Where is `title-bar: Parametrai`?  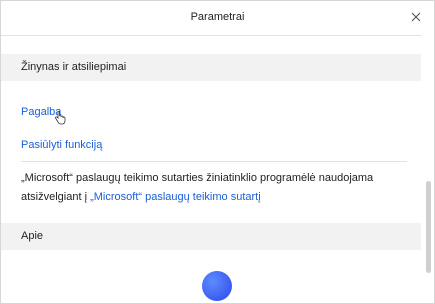
title-bar: Parametrai is located at coordinates (217, 18).